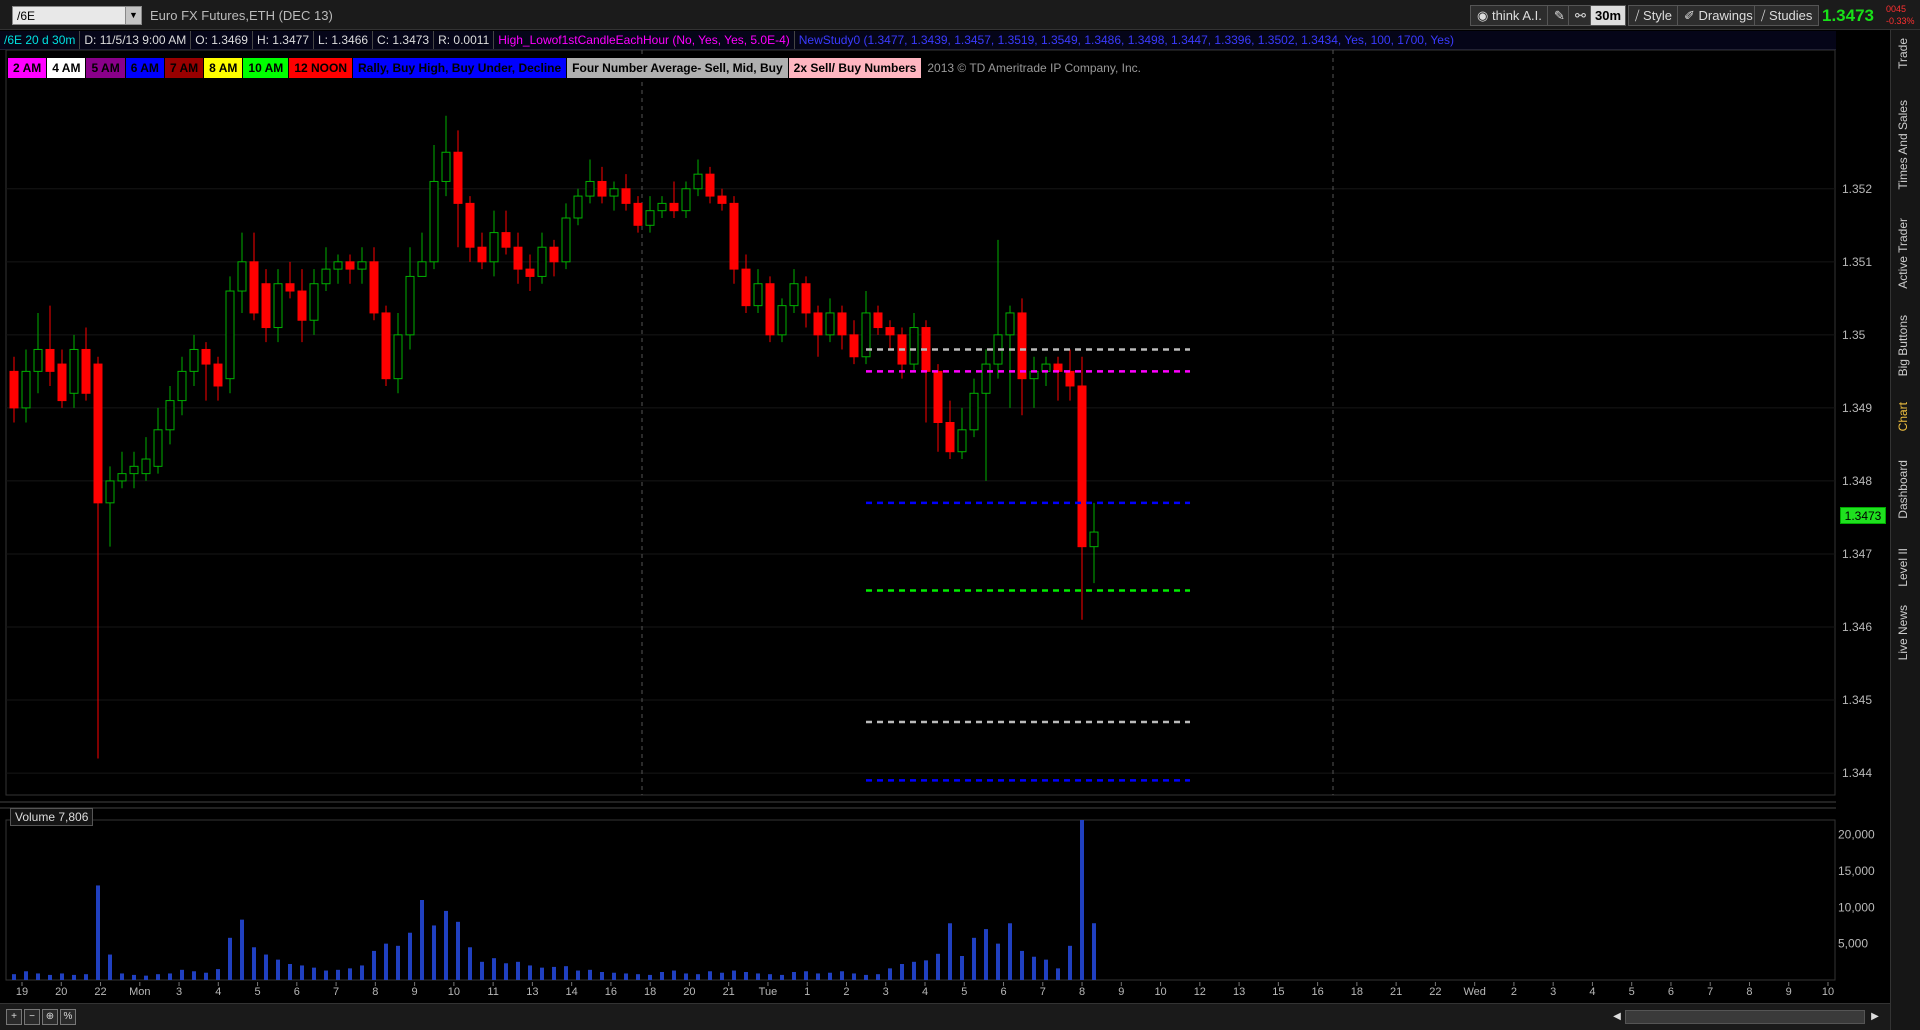 Image resolution: width=1920 pixels, height=1030 pixels. Describe the element at coordinates (241, 15) in the screenshot. I see `symbol-description: Euro FX Futures,ETH (DEC 13)` at that location.